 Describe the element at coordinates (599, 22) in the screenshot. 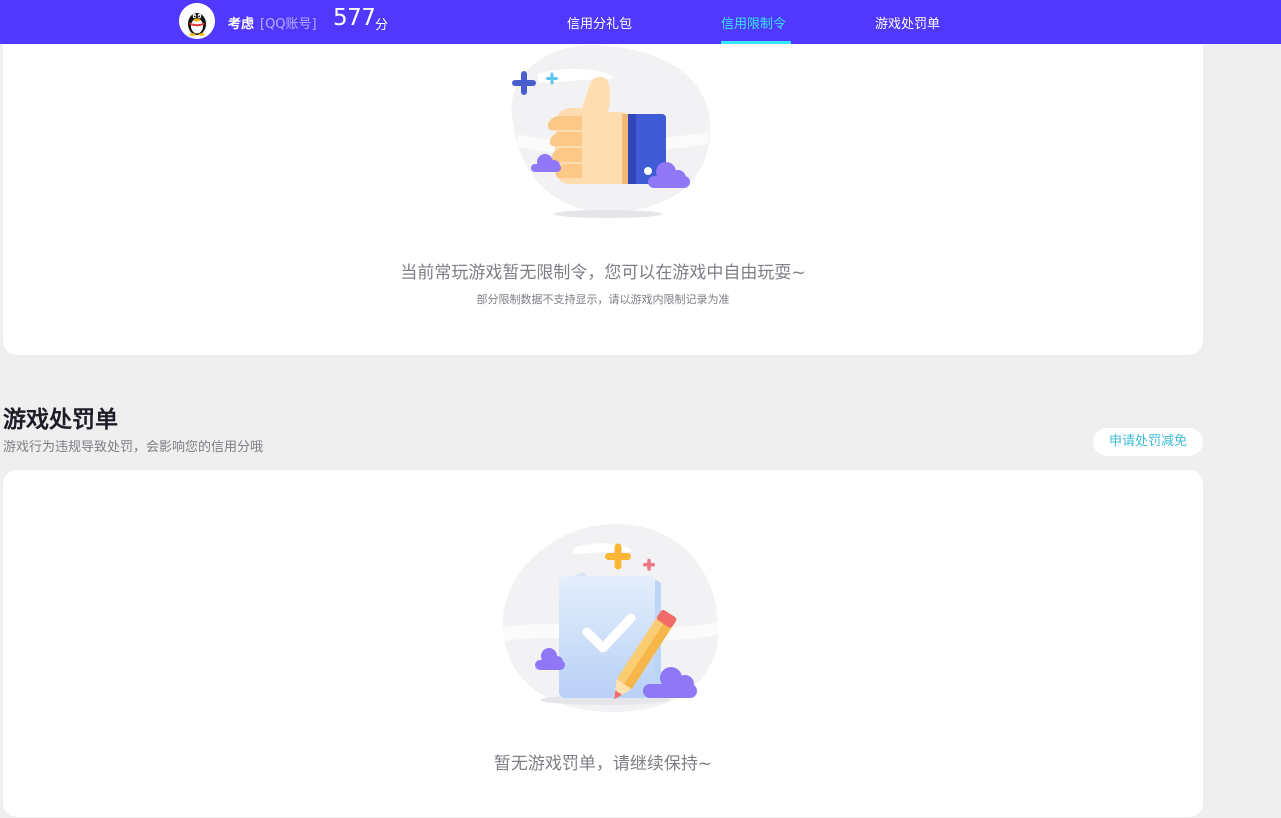

I see `tab-credit-gift: 信用分礼包` at that location.